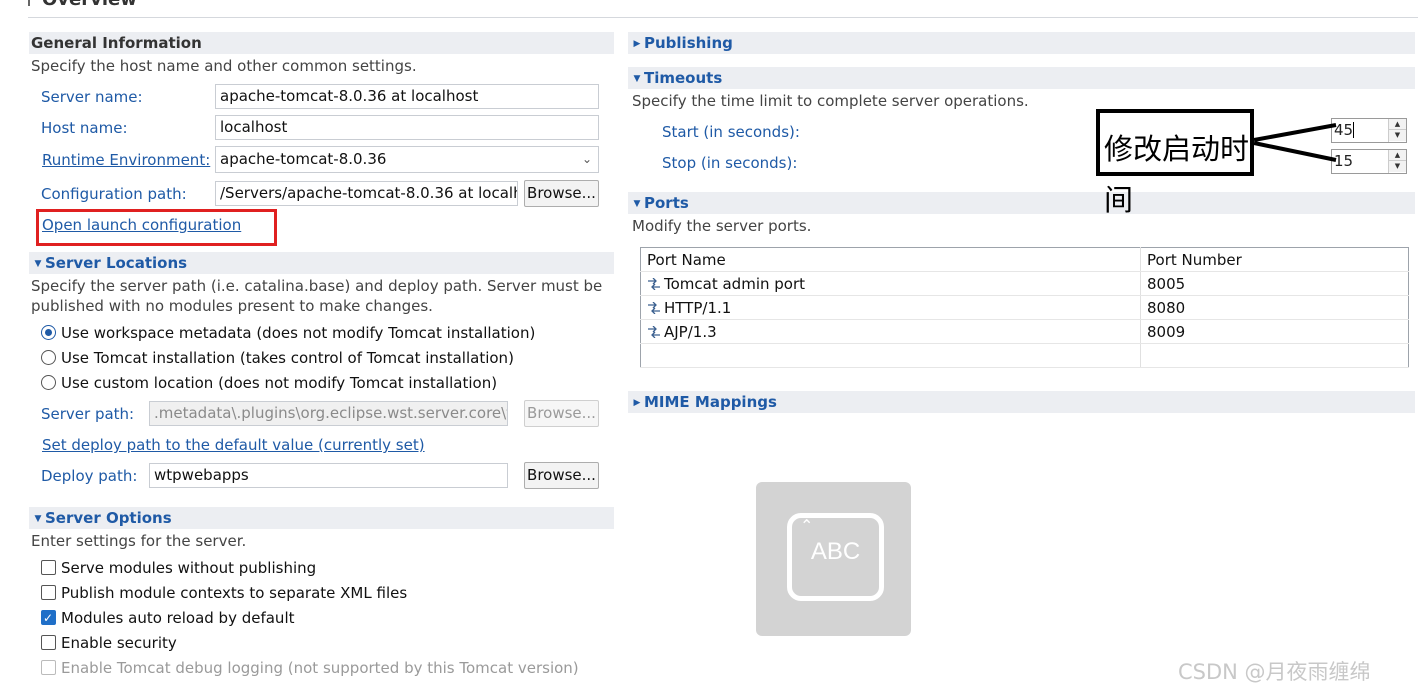 Image resolution: width=1420 pixels, height=697 pixels. I want to click on abc-icon-text: ABC, so click(835, 551).